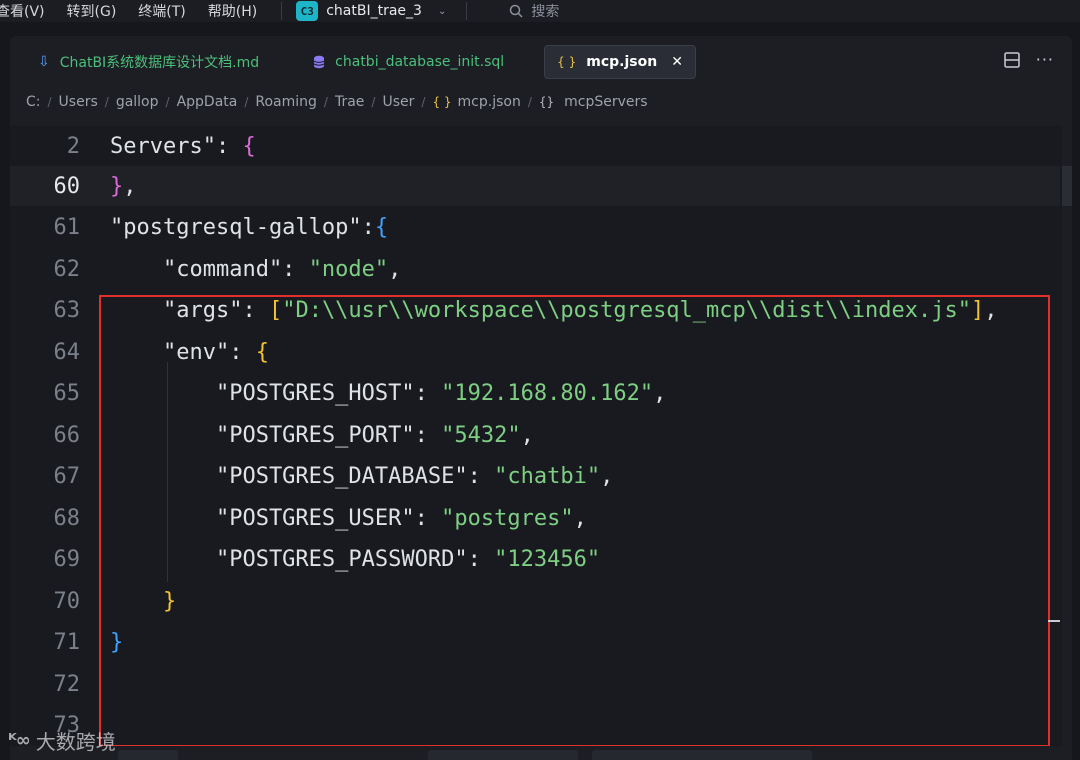 Image resolution: width=1080 pixels, height=760 pixels. I want to click on close-icon: ✕, so click(677, 62).